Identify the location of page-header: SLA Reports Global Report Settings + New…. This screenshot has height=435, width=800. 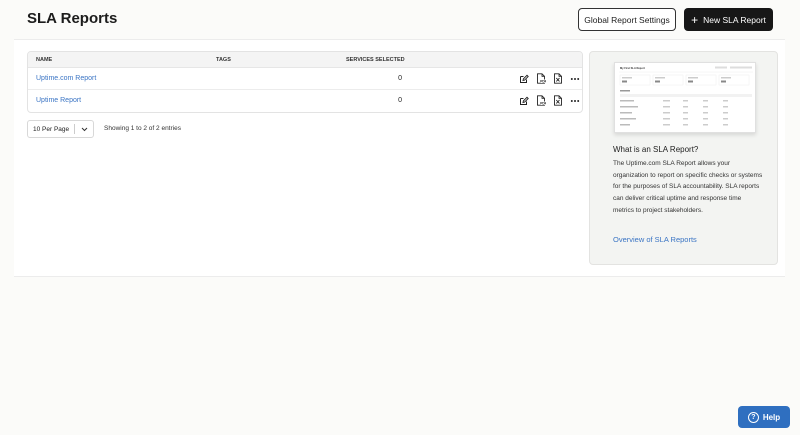
(400, 20).